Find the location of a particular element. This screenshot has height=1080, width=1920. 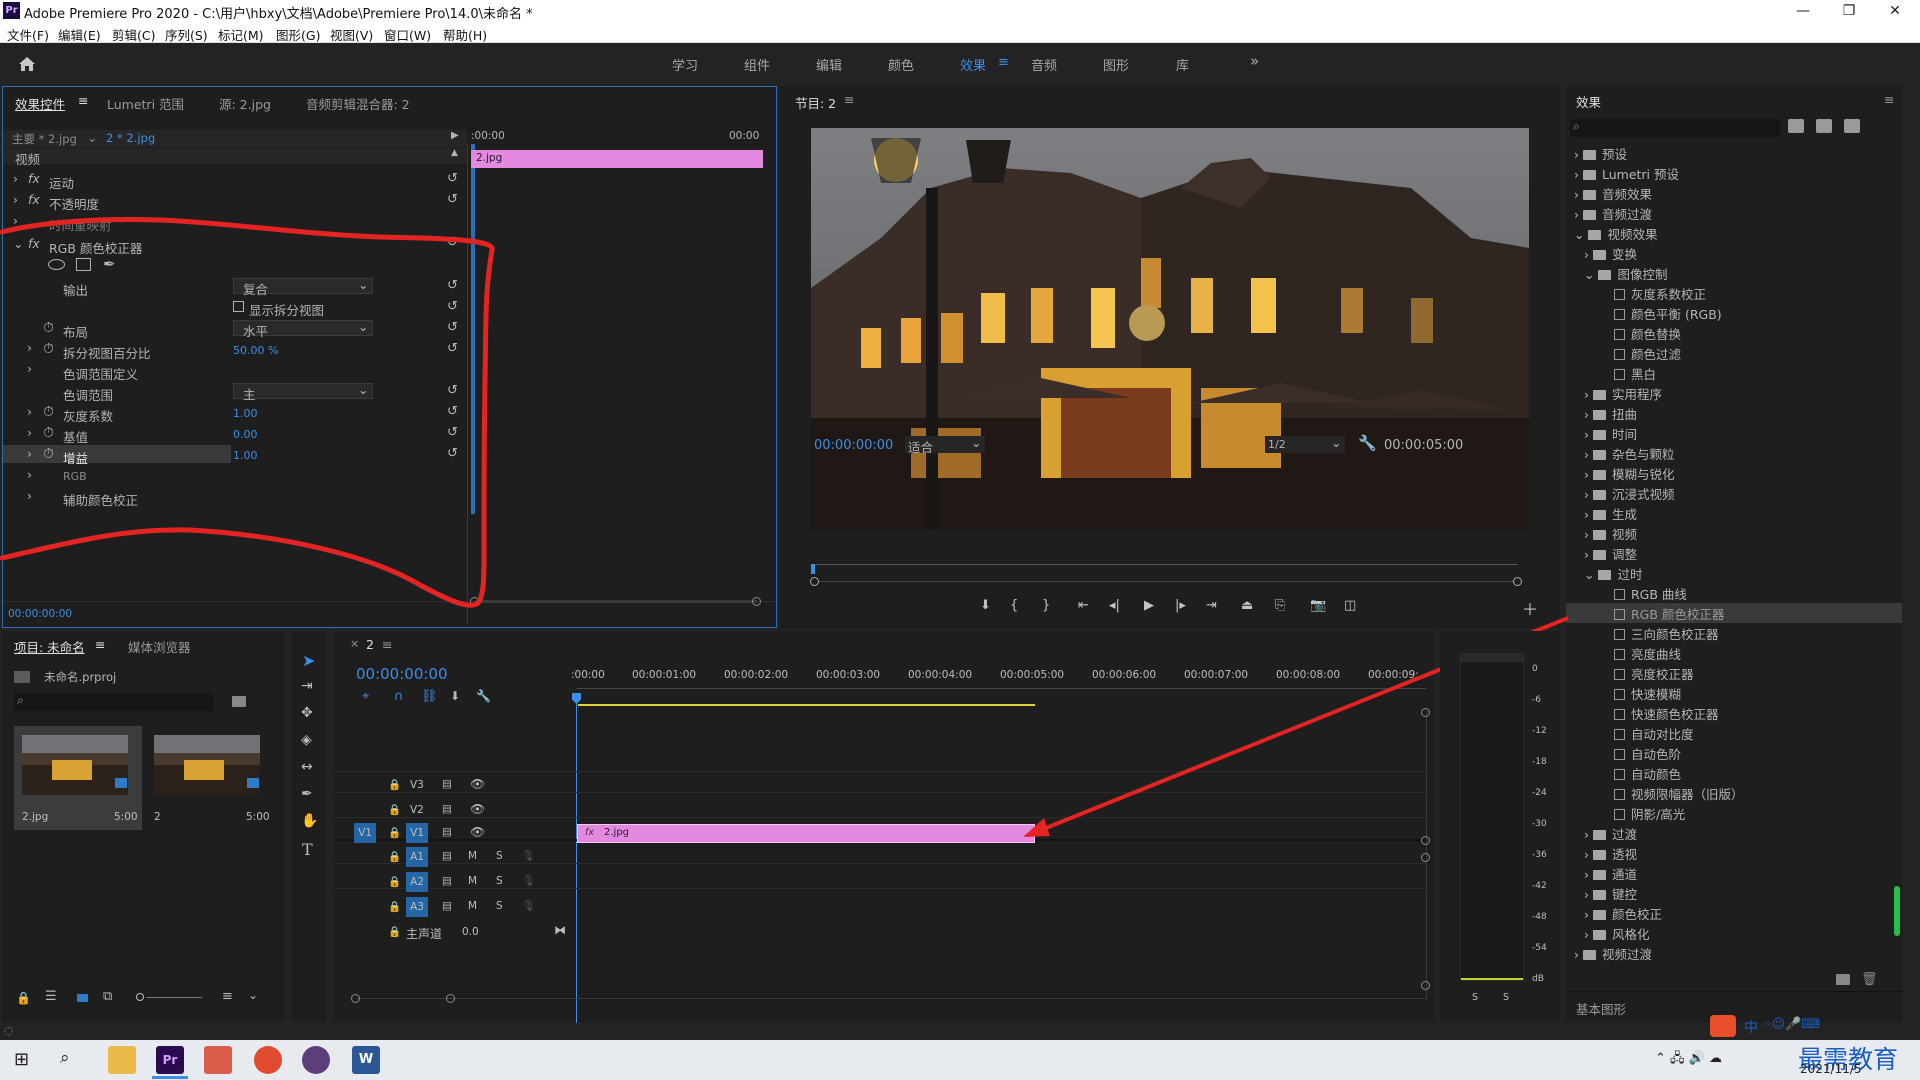

tree-lumetri-presets: › Lumetri 预设 is located at coordinates (1626, 173).